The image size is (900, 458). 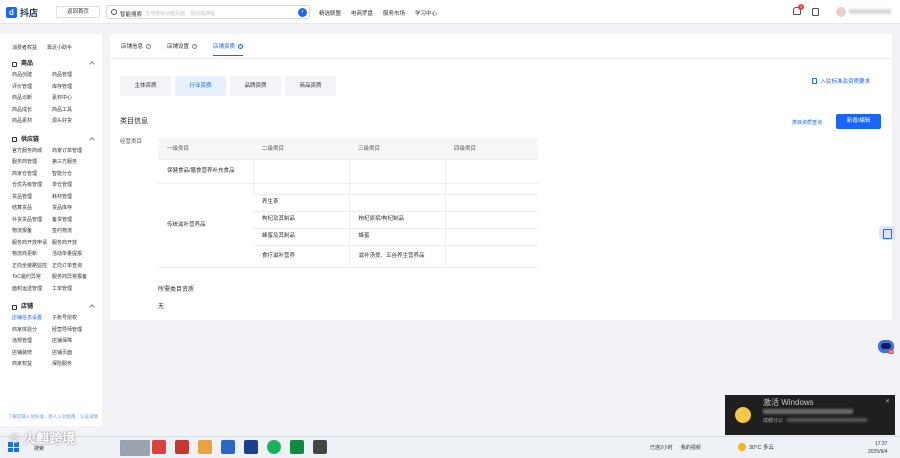 What do you see at coordinates (810, 415) in the screenshot?
I see `notification-toast: 激活 Windows 成都分公 ✕` at bounding box center [810, 415].